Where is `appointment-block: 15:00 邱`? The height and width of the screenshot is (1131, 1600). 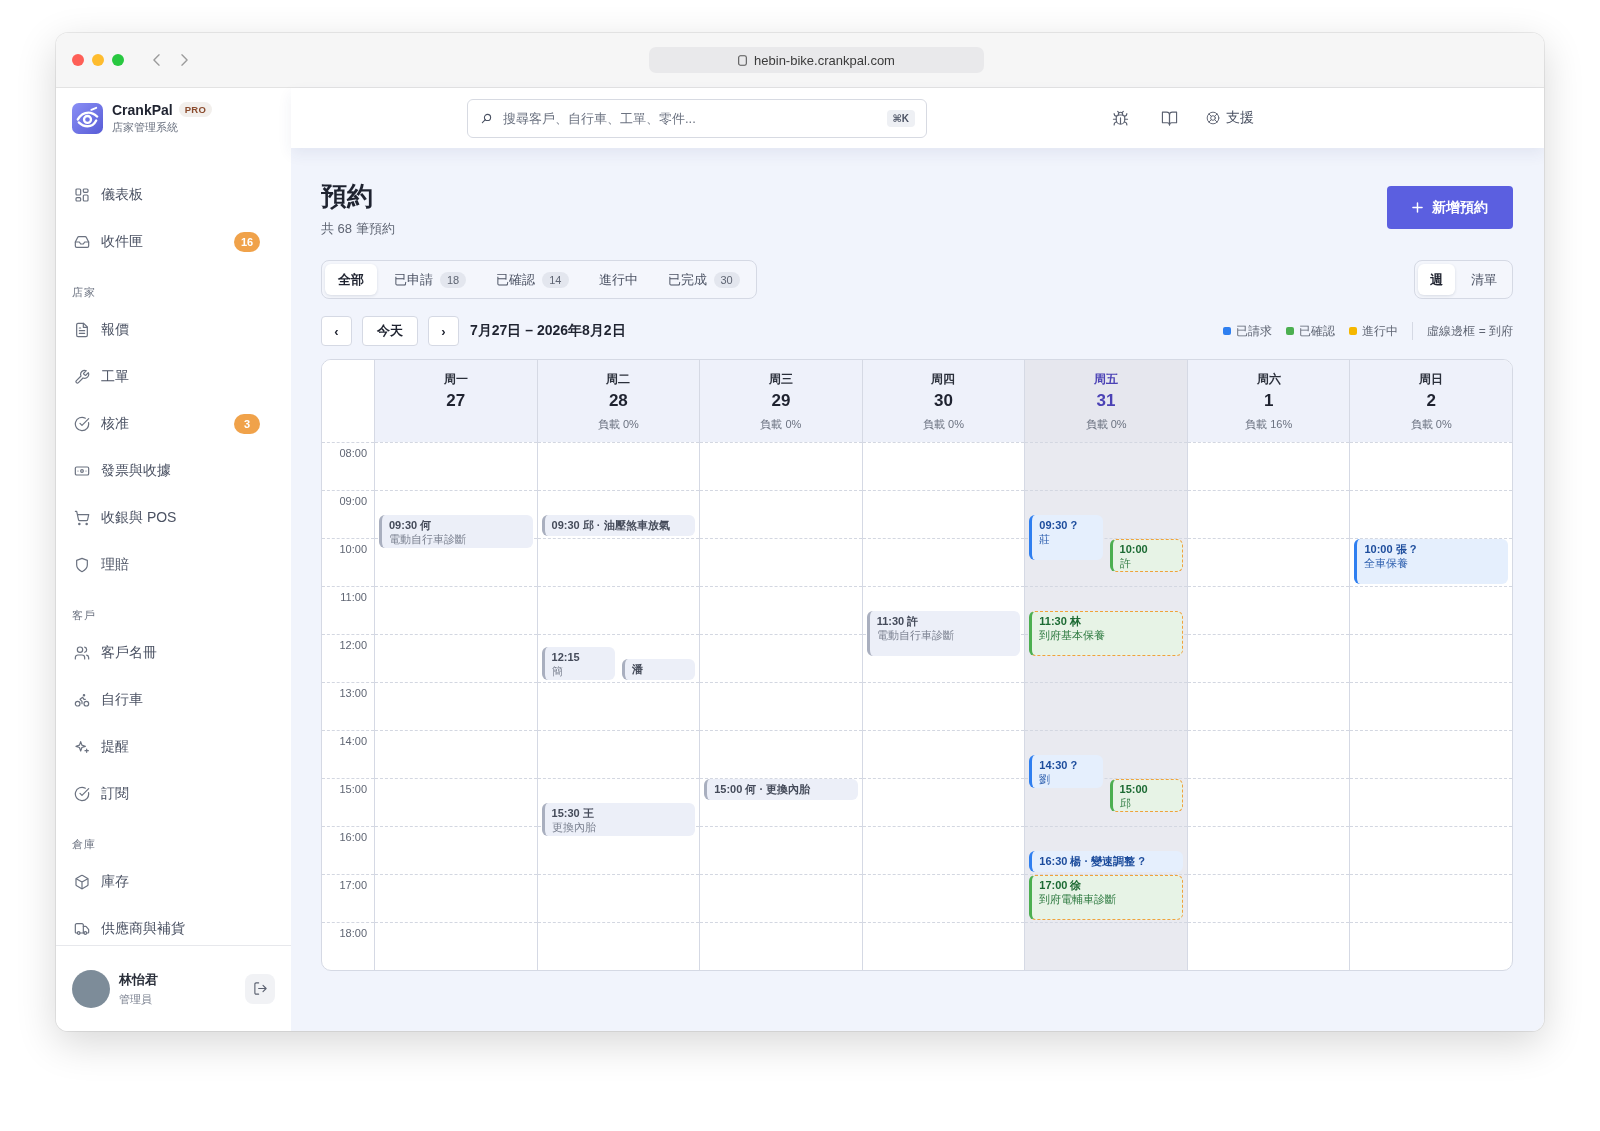 appointment-block: 15:00 邱 is located at coordinates (1146, 795).